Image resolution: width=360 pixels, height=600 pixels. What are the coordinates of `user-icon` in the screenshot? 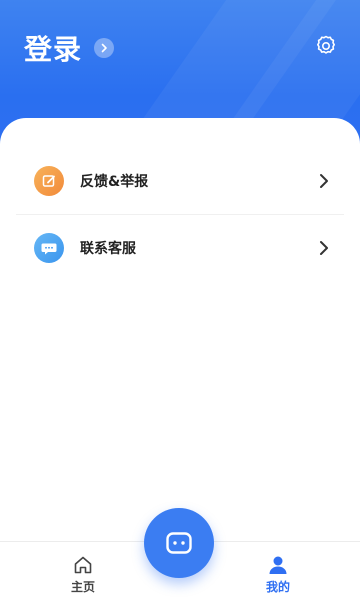 It's located at (278, 565).